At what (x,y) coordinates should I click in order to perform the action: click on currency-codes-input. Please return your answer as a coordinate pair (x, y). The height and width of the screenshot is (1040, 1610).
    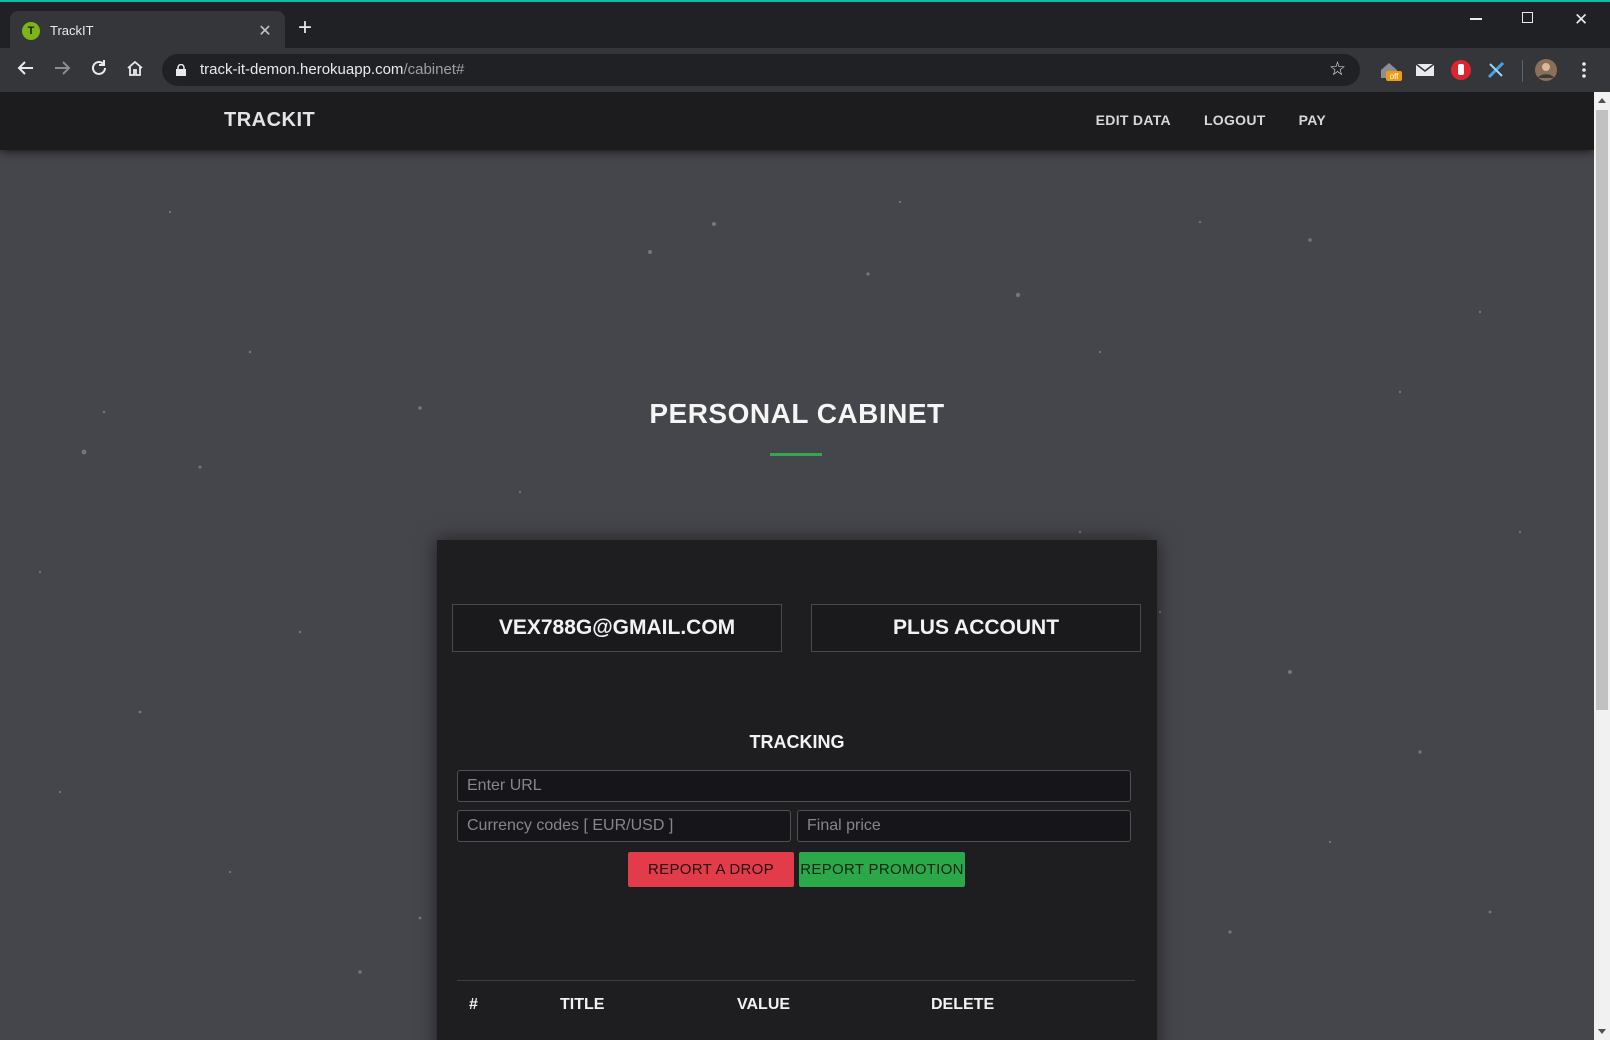
    Looking at the image, I should click on (624, 826).